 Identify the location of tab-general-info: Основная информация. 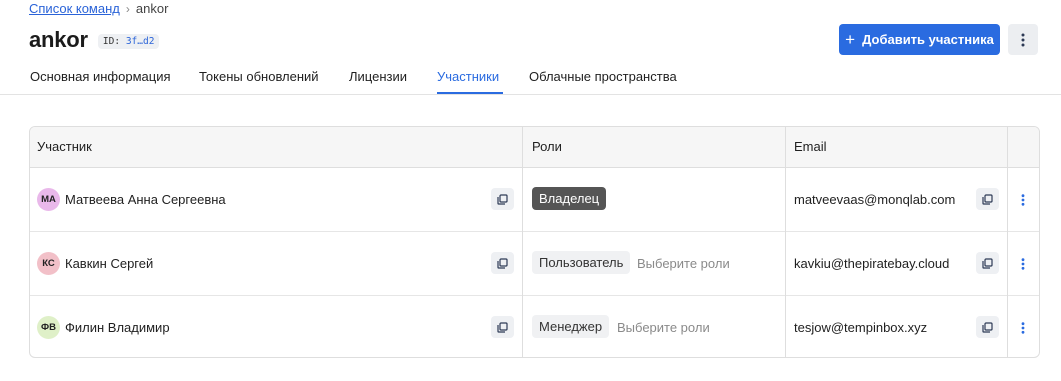
(100, 76).